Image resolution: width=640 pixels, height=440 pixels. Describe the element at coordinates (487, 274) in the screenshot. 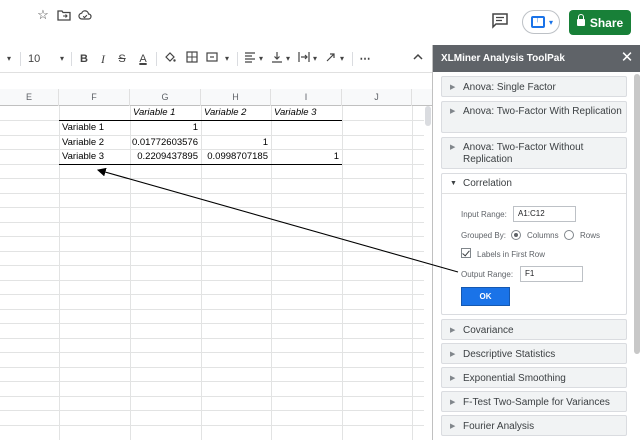

I see `output-range-label: Output Range:` at that location.